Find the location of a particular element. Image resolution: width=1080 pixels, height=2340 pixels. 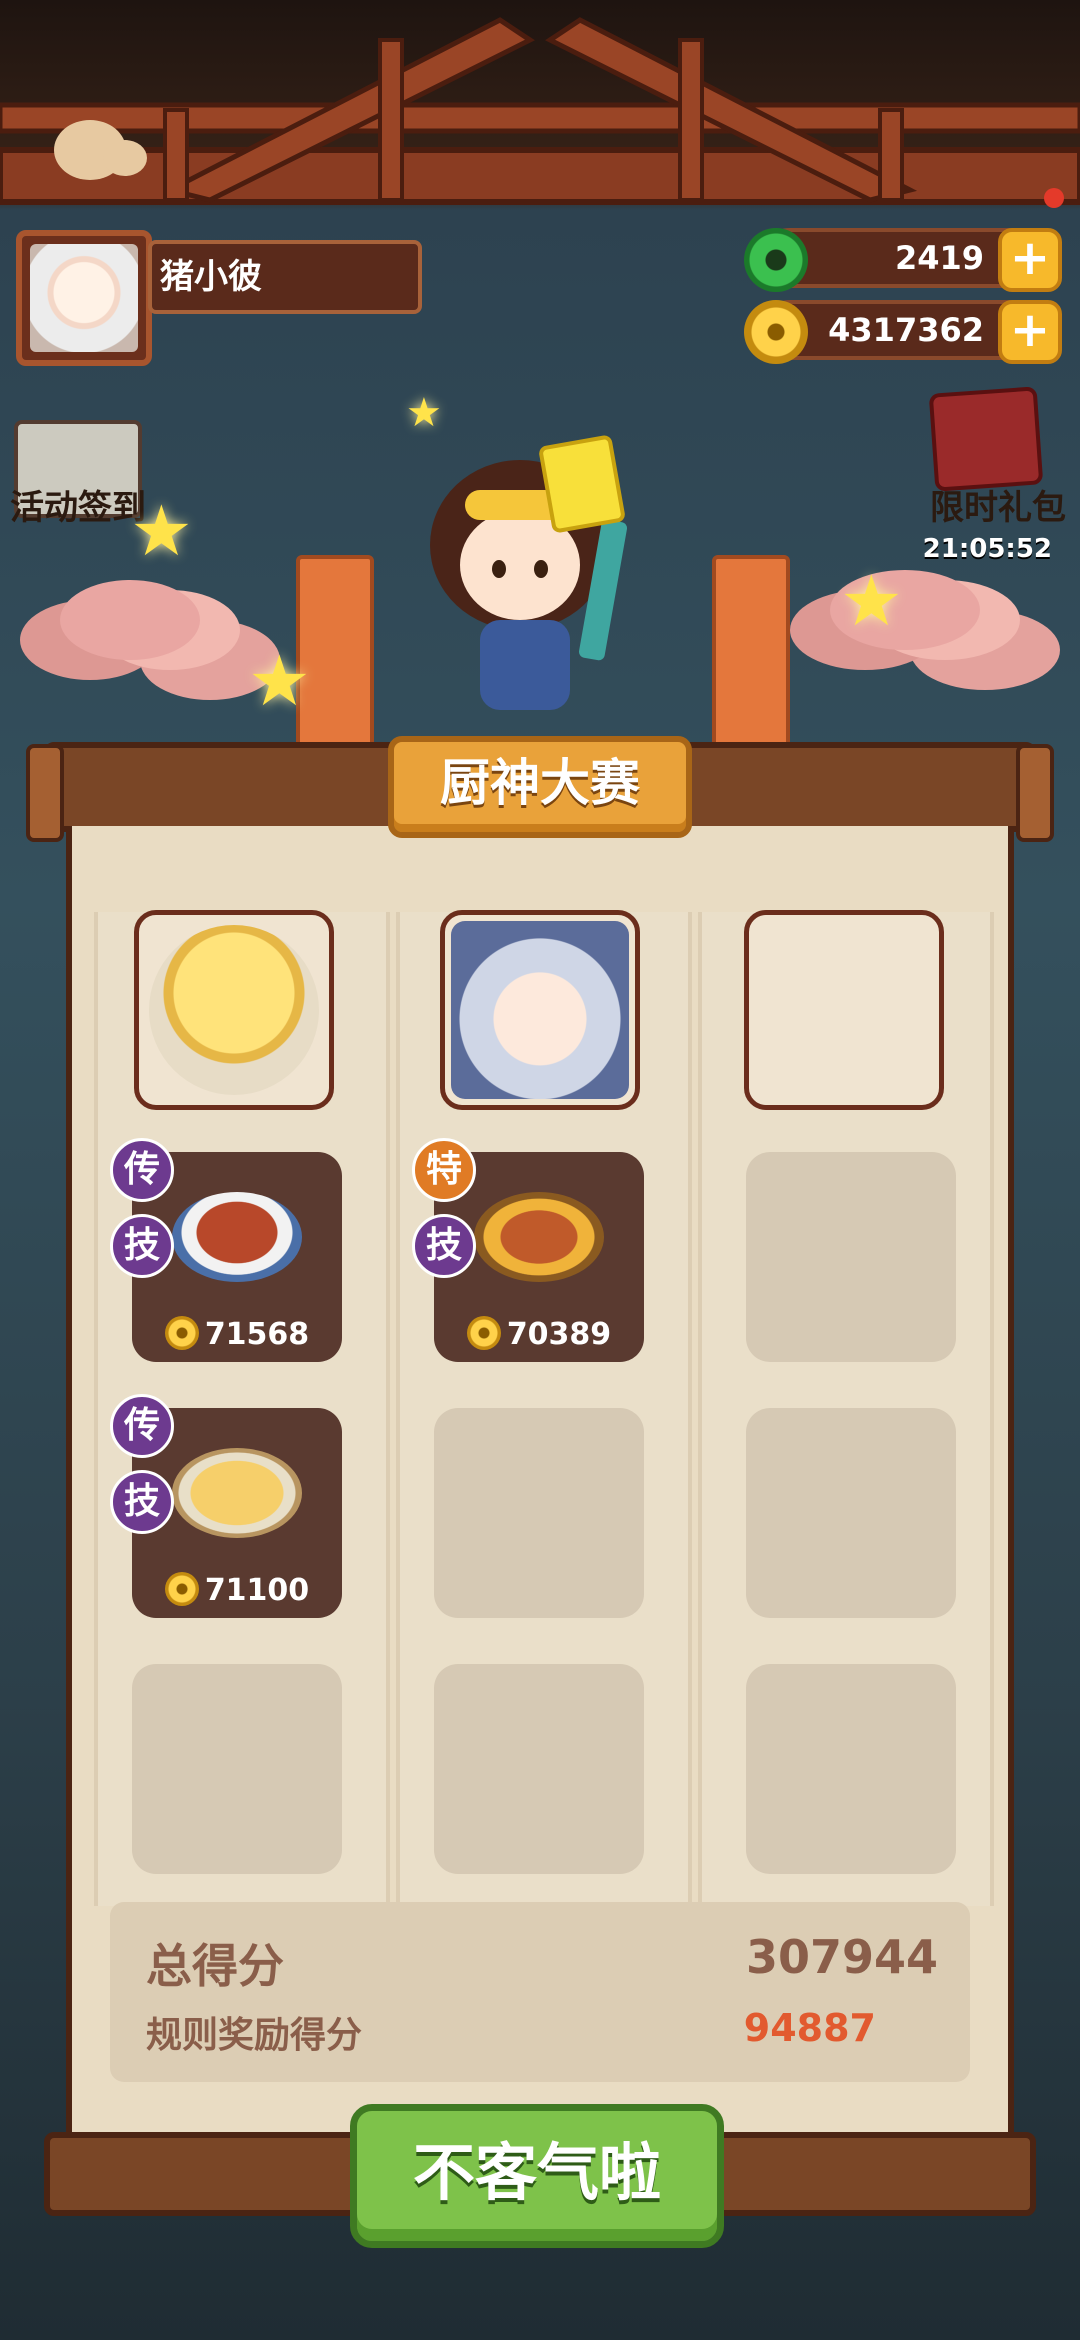

jade-value: 2419 is located at coordinates (939, 258).